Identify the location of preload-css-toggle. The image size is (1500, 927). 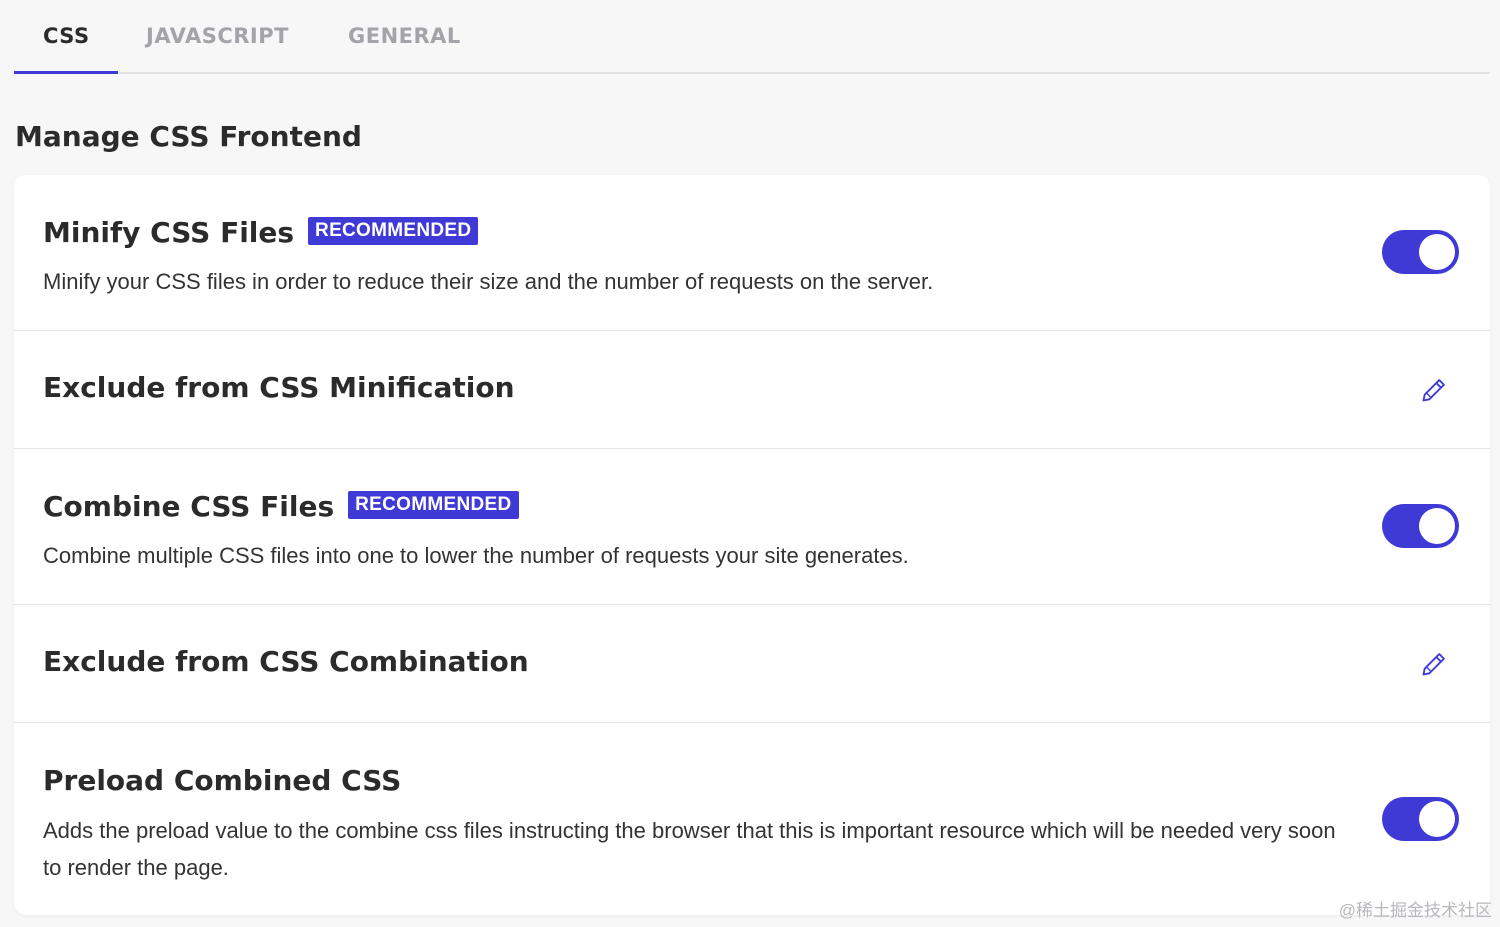
(1420, 819).